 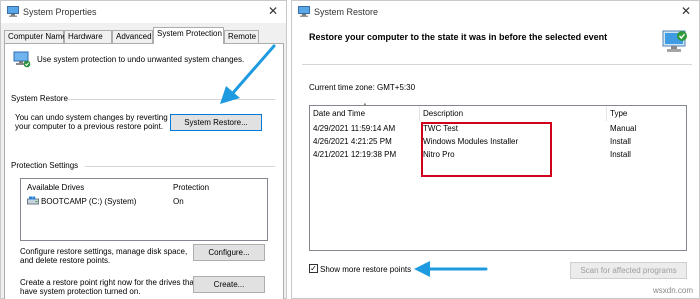 What do you see at coordinates (355, 154) in the screenshot?
I see `restore-point-date: 4/21/2021 12:19:38 PM` at bounding box center [355, 154].